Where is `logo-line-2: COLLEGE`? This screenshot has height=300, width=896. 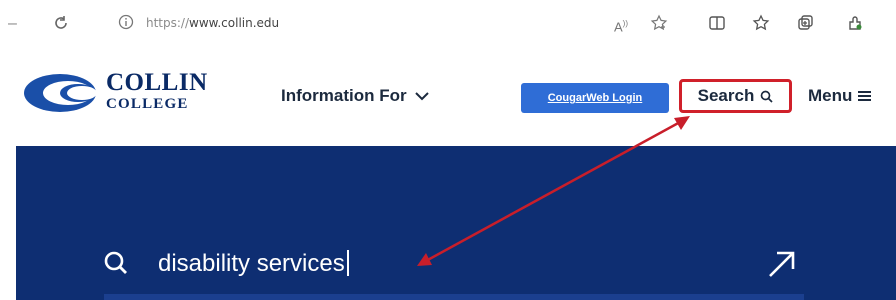 logo-line-2: COLLEGE is located at coordinates (147, 104).